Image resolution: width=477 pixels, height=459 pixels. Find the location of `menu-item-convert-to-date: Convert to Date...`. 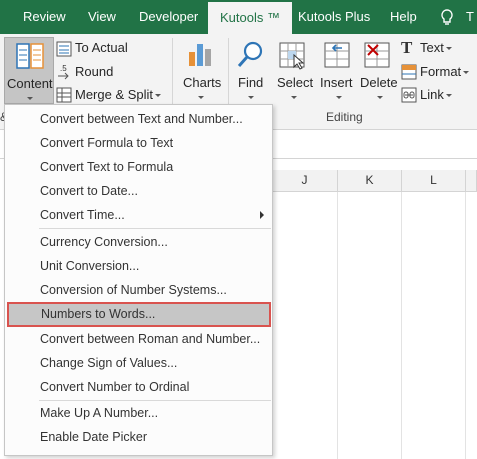

menu-item-convert-to-date: Convert to Date... is located at coordinates (139, 191).